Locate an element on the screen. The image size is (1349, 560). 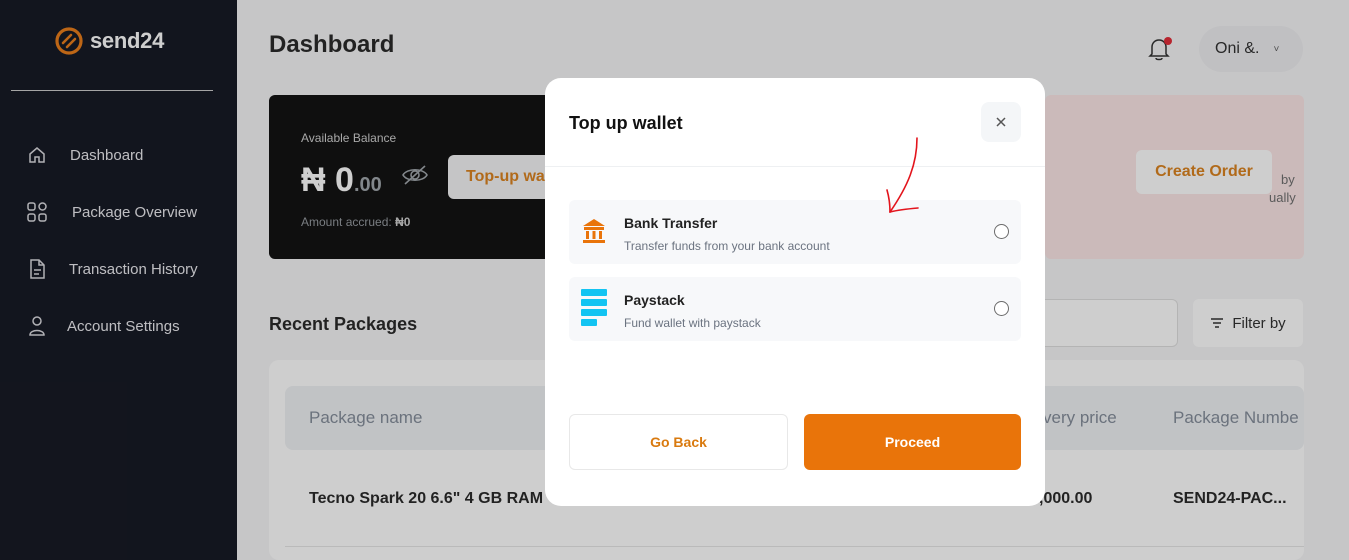
option-paystack: Paystack Fund wallet with paystack is located at coordinates (795, 309).